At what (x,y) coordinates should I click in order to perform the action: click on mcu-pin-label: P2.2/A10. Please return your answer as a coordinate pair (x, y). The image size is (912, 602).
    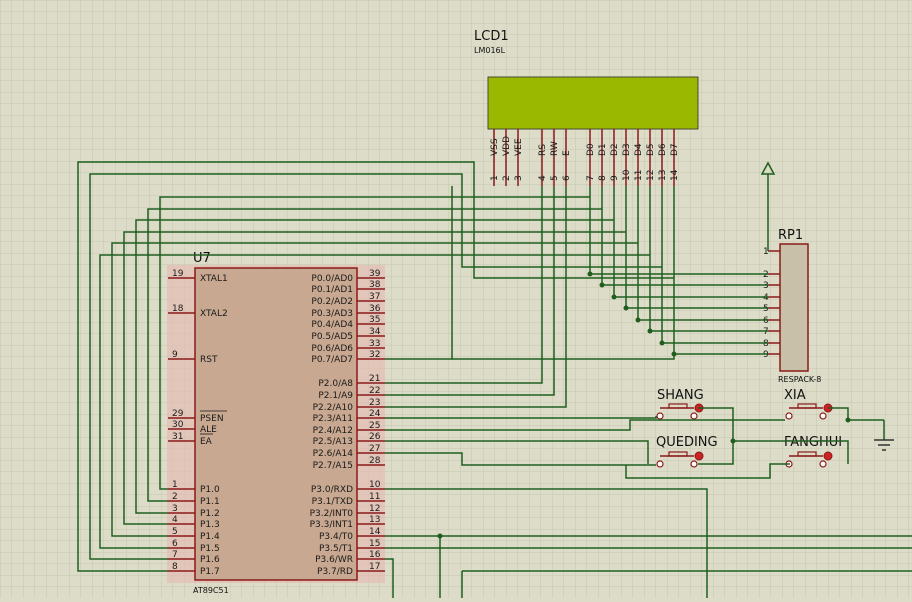
    Looking at the image, I should click on (333, 408).